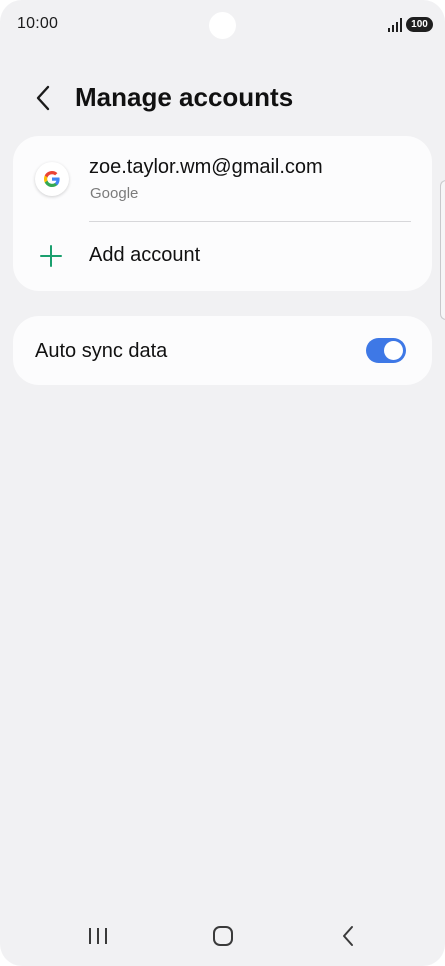 The image size is (445, 966). I want to click on status-time: 10:00, so click(38, 23).